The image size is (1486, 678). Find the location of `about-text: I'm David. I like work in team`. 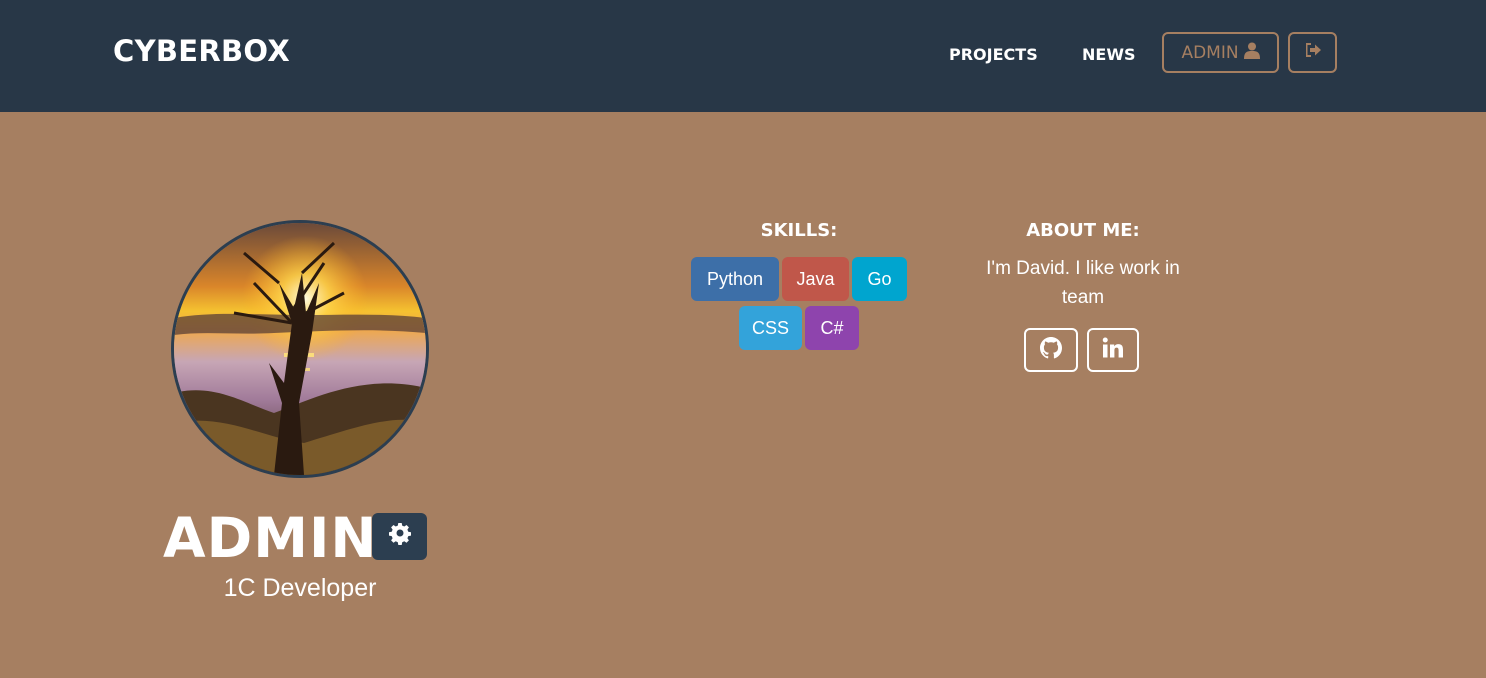

about-text: I'm David. I like work in team is located at coordinates (1083, 283).